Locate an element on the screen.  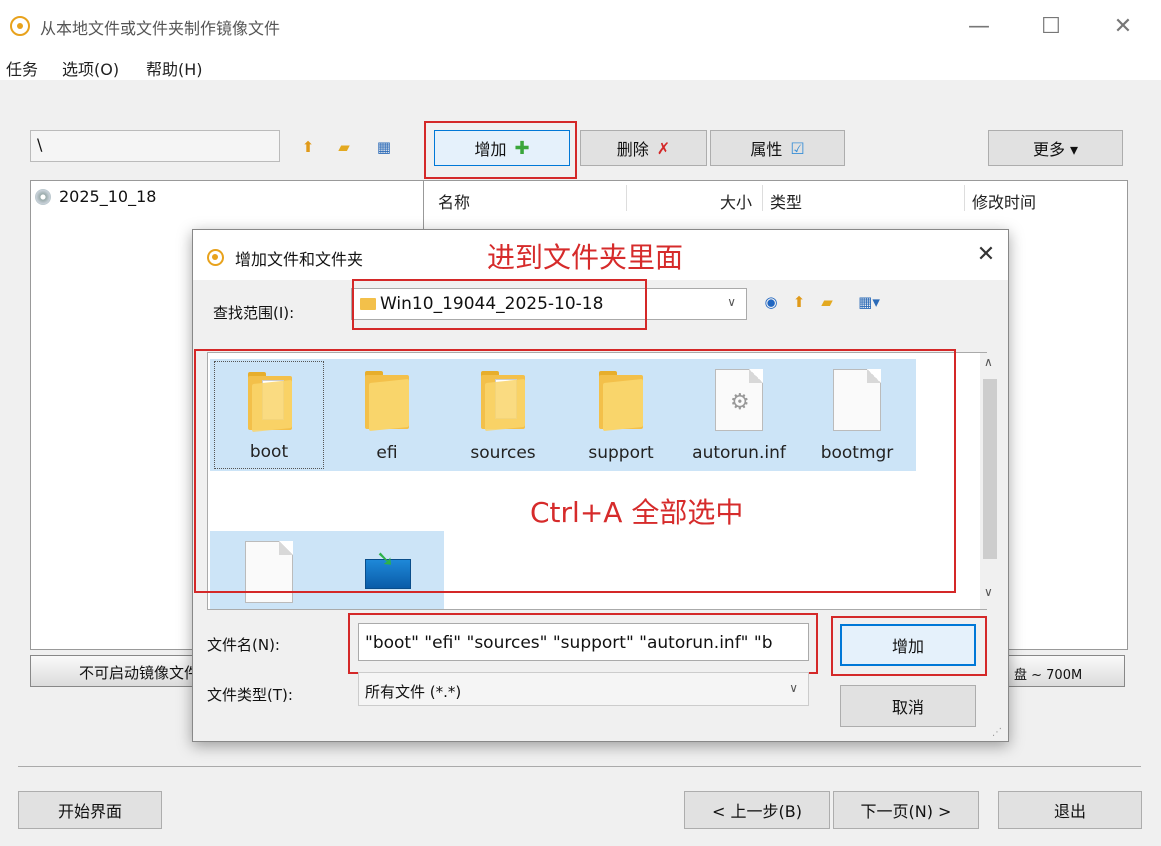
filename-label: 文件名(N): is located at coordinates (243, 645).